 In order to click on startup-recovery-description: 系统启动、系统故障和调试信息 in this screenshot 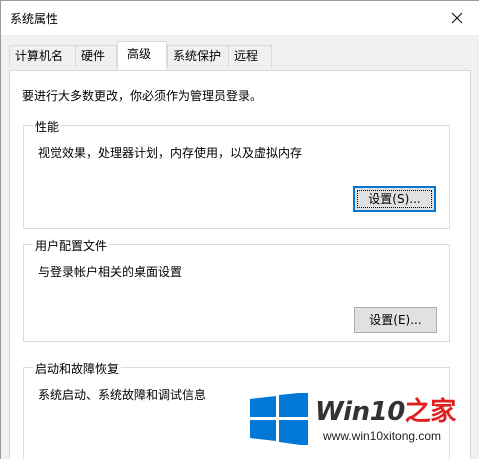, I will do `click(122, 395)`.